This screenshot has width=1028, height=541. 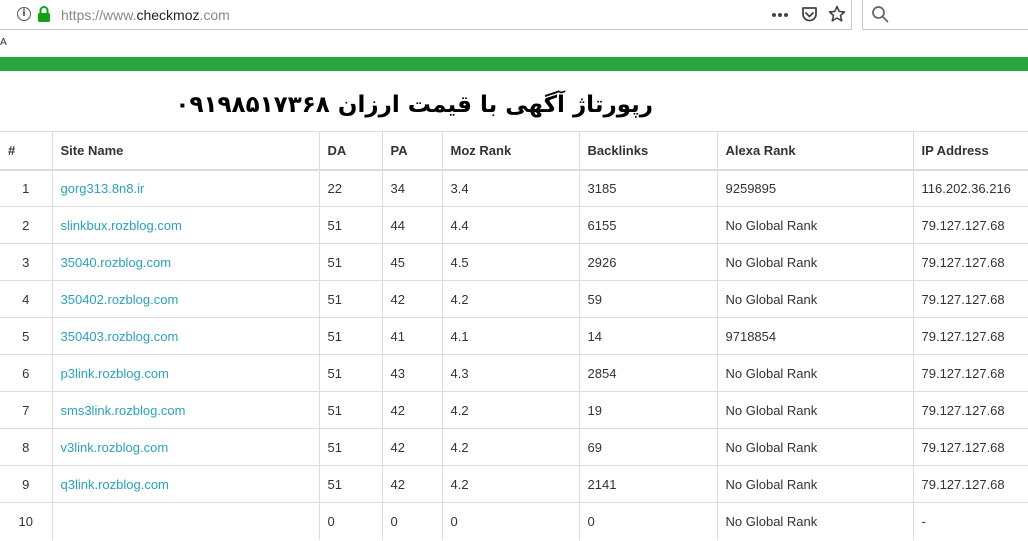 What do you see at coordinates (185, 225) in the screenshot?
I see `cell-site-name: slinkbux.rozblog.com` at bounding box center [185, 225].